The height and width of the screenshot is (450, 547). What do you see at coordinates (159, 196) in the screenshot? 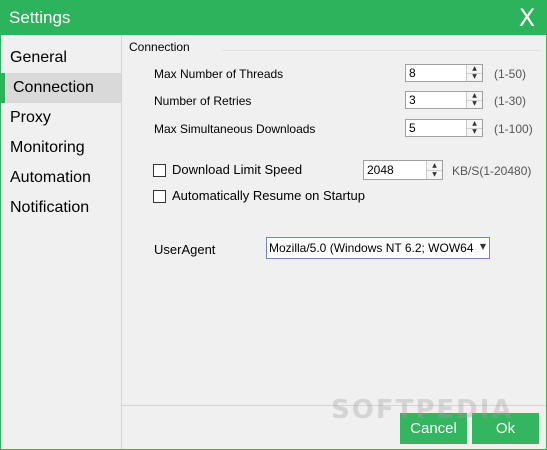
I see `auto-resume-checkbox` at bounding box center [159, 196].